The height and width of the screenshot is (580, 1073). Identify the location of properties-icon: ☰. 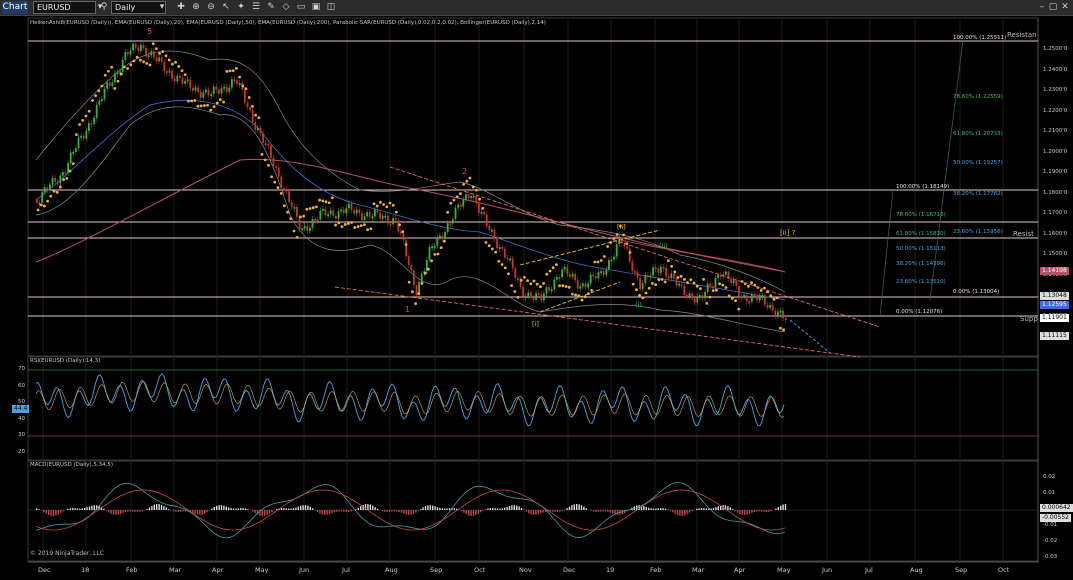
(256, 7).